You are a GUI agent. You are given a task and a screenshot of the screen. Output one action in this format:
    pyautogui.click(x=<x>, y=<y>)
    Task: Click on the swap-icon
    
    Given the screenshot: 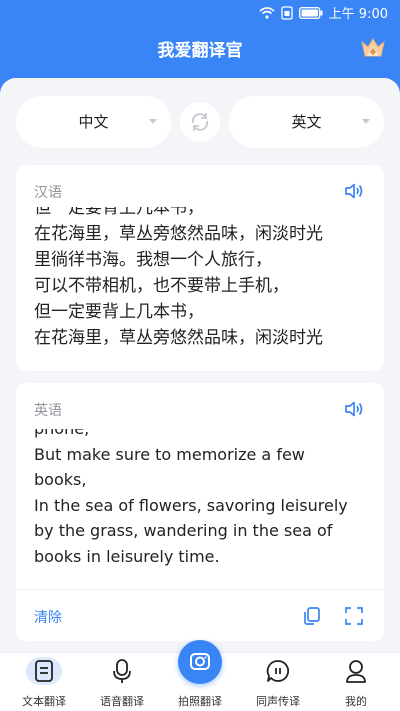 What is the action you would take?
    pyautogui.click(x=200, y=122)
    